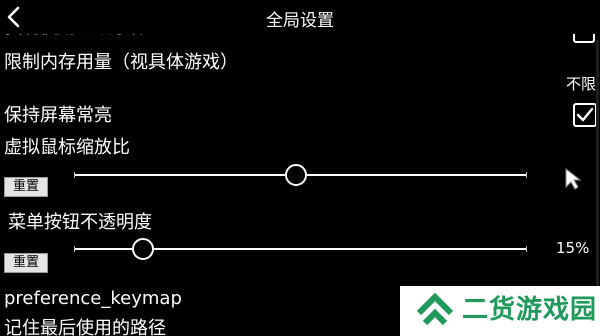 Image resolution: width=600 pixels, height=336 pixels. What do you see at coordinates (58, 116) in the screenshot?
I see `setting-keep-screen-on-label: 保持屏幕常亮` at bounding box center [58, 116].